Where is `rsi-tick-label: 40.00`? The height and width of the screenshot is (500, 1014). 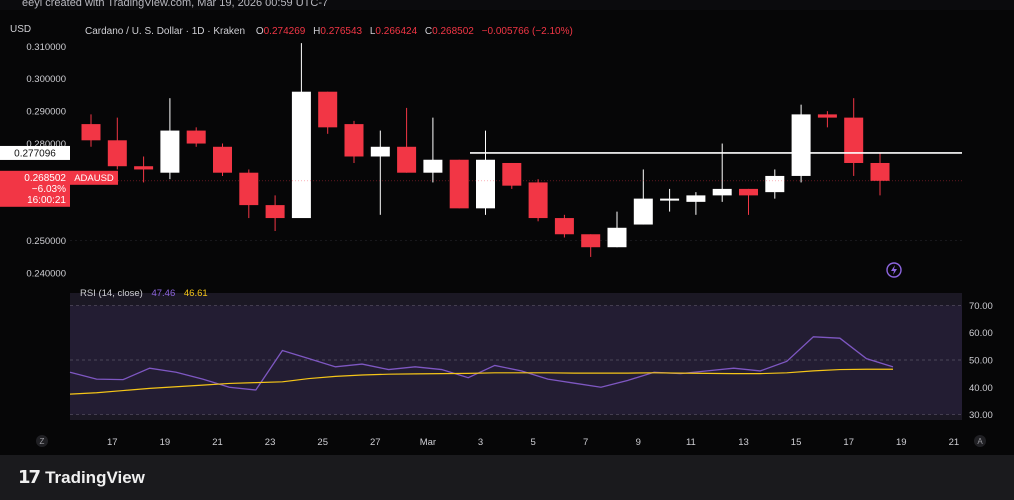
rsi-tick-label: 40.00 is located at coordinates (981, 388).